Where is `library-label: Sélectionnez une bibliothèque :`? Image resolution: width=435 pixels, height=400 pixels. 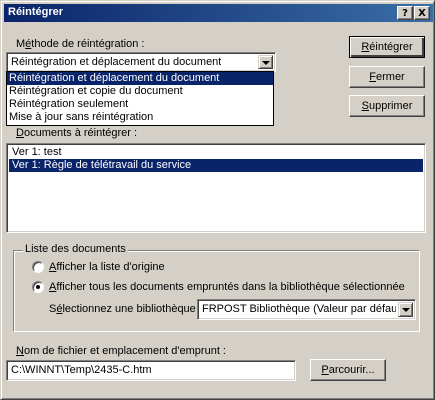
library-label: Sélectionnez une bibliothèque : is located at coordinates (125, 309).